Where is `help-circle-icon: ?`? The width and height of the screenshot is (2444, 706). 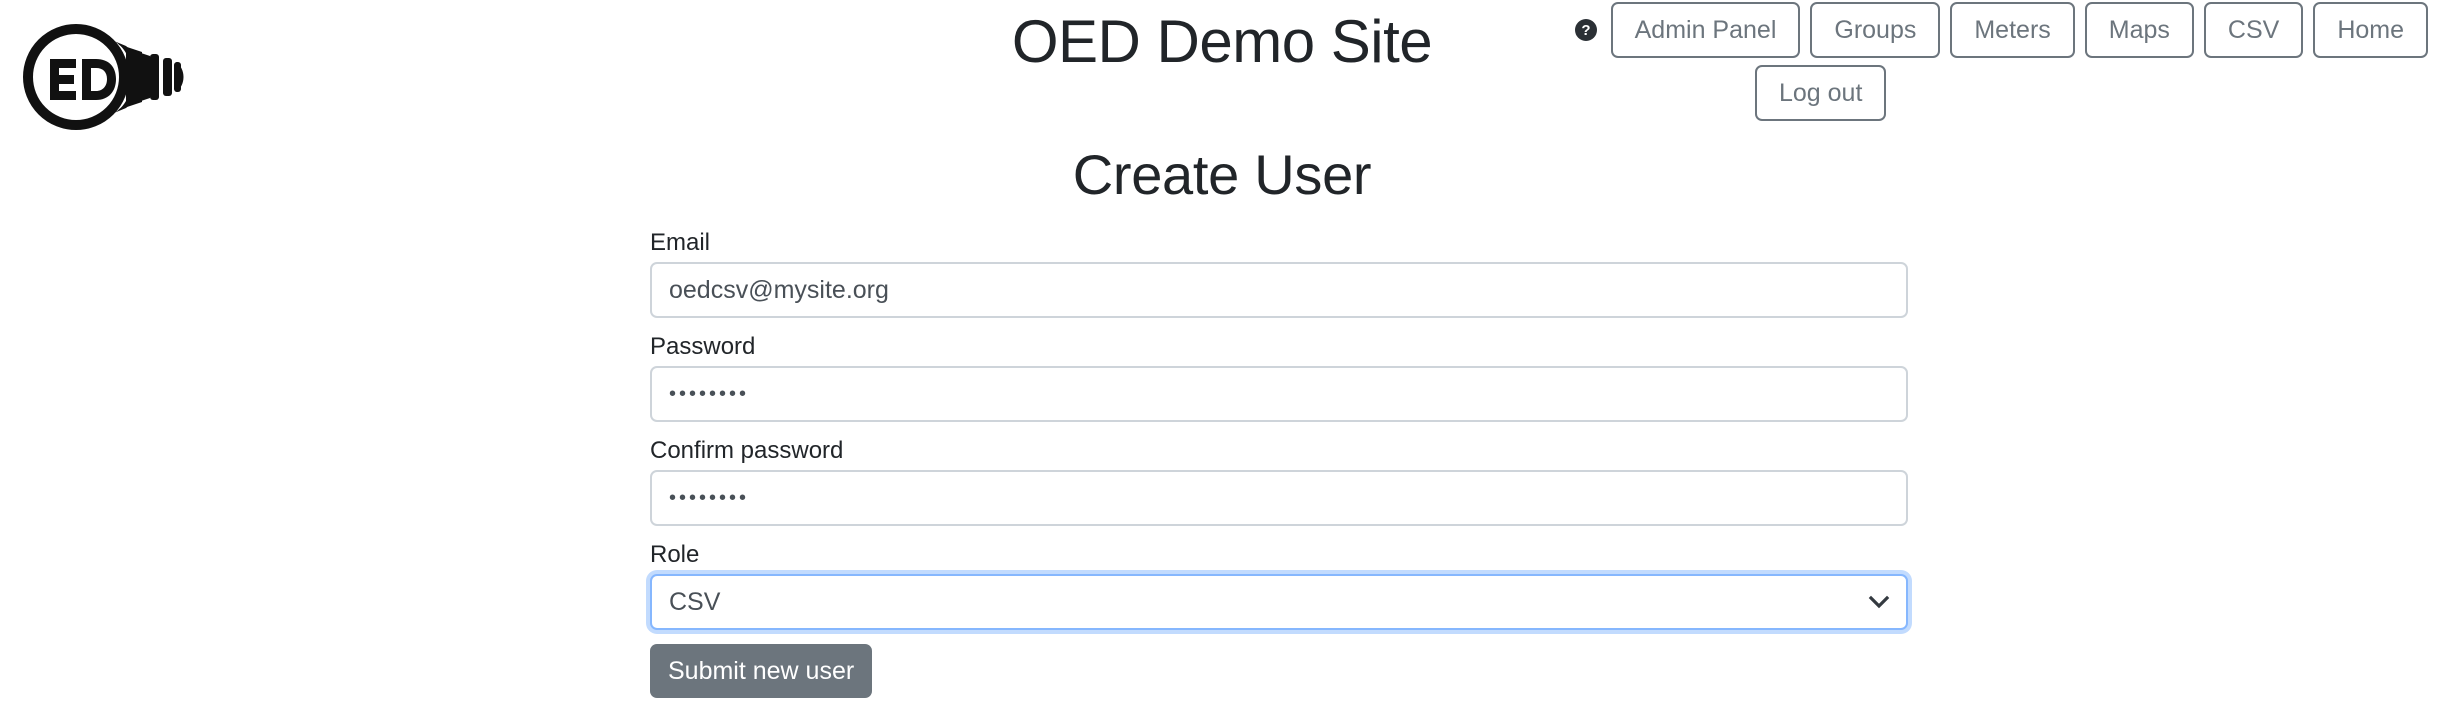
help-circle-icon: ? is located at coordinates (1586, 30).